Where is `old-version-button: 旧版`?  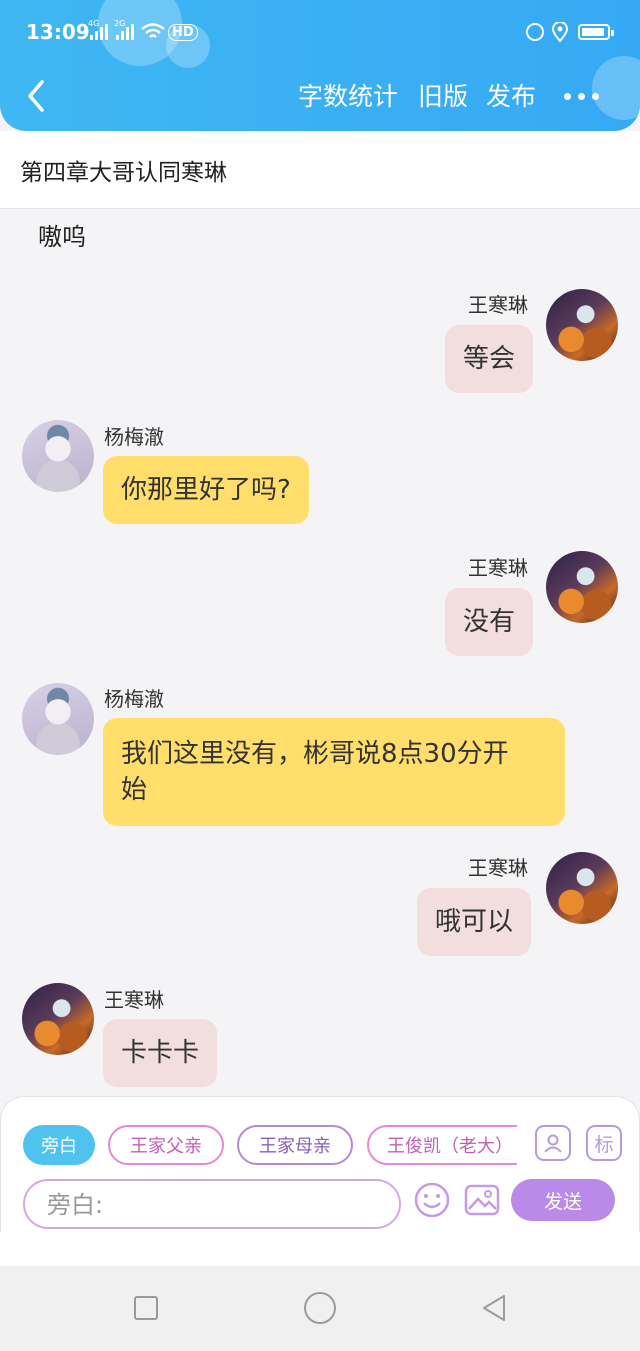 old-version-button: 旧版 is located at coordinates (443, 97).